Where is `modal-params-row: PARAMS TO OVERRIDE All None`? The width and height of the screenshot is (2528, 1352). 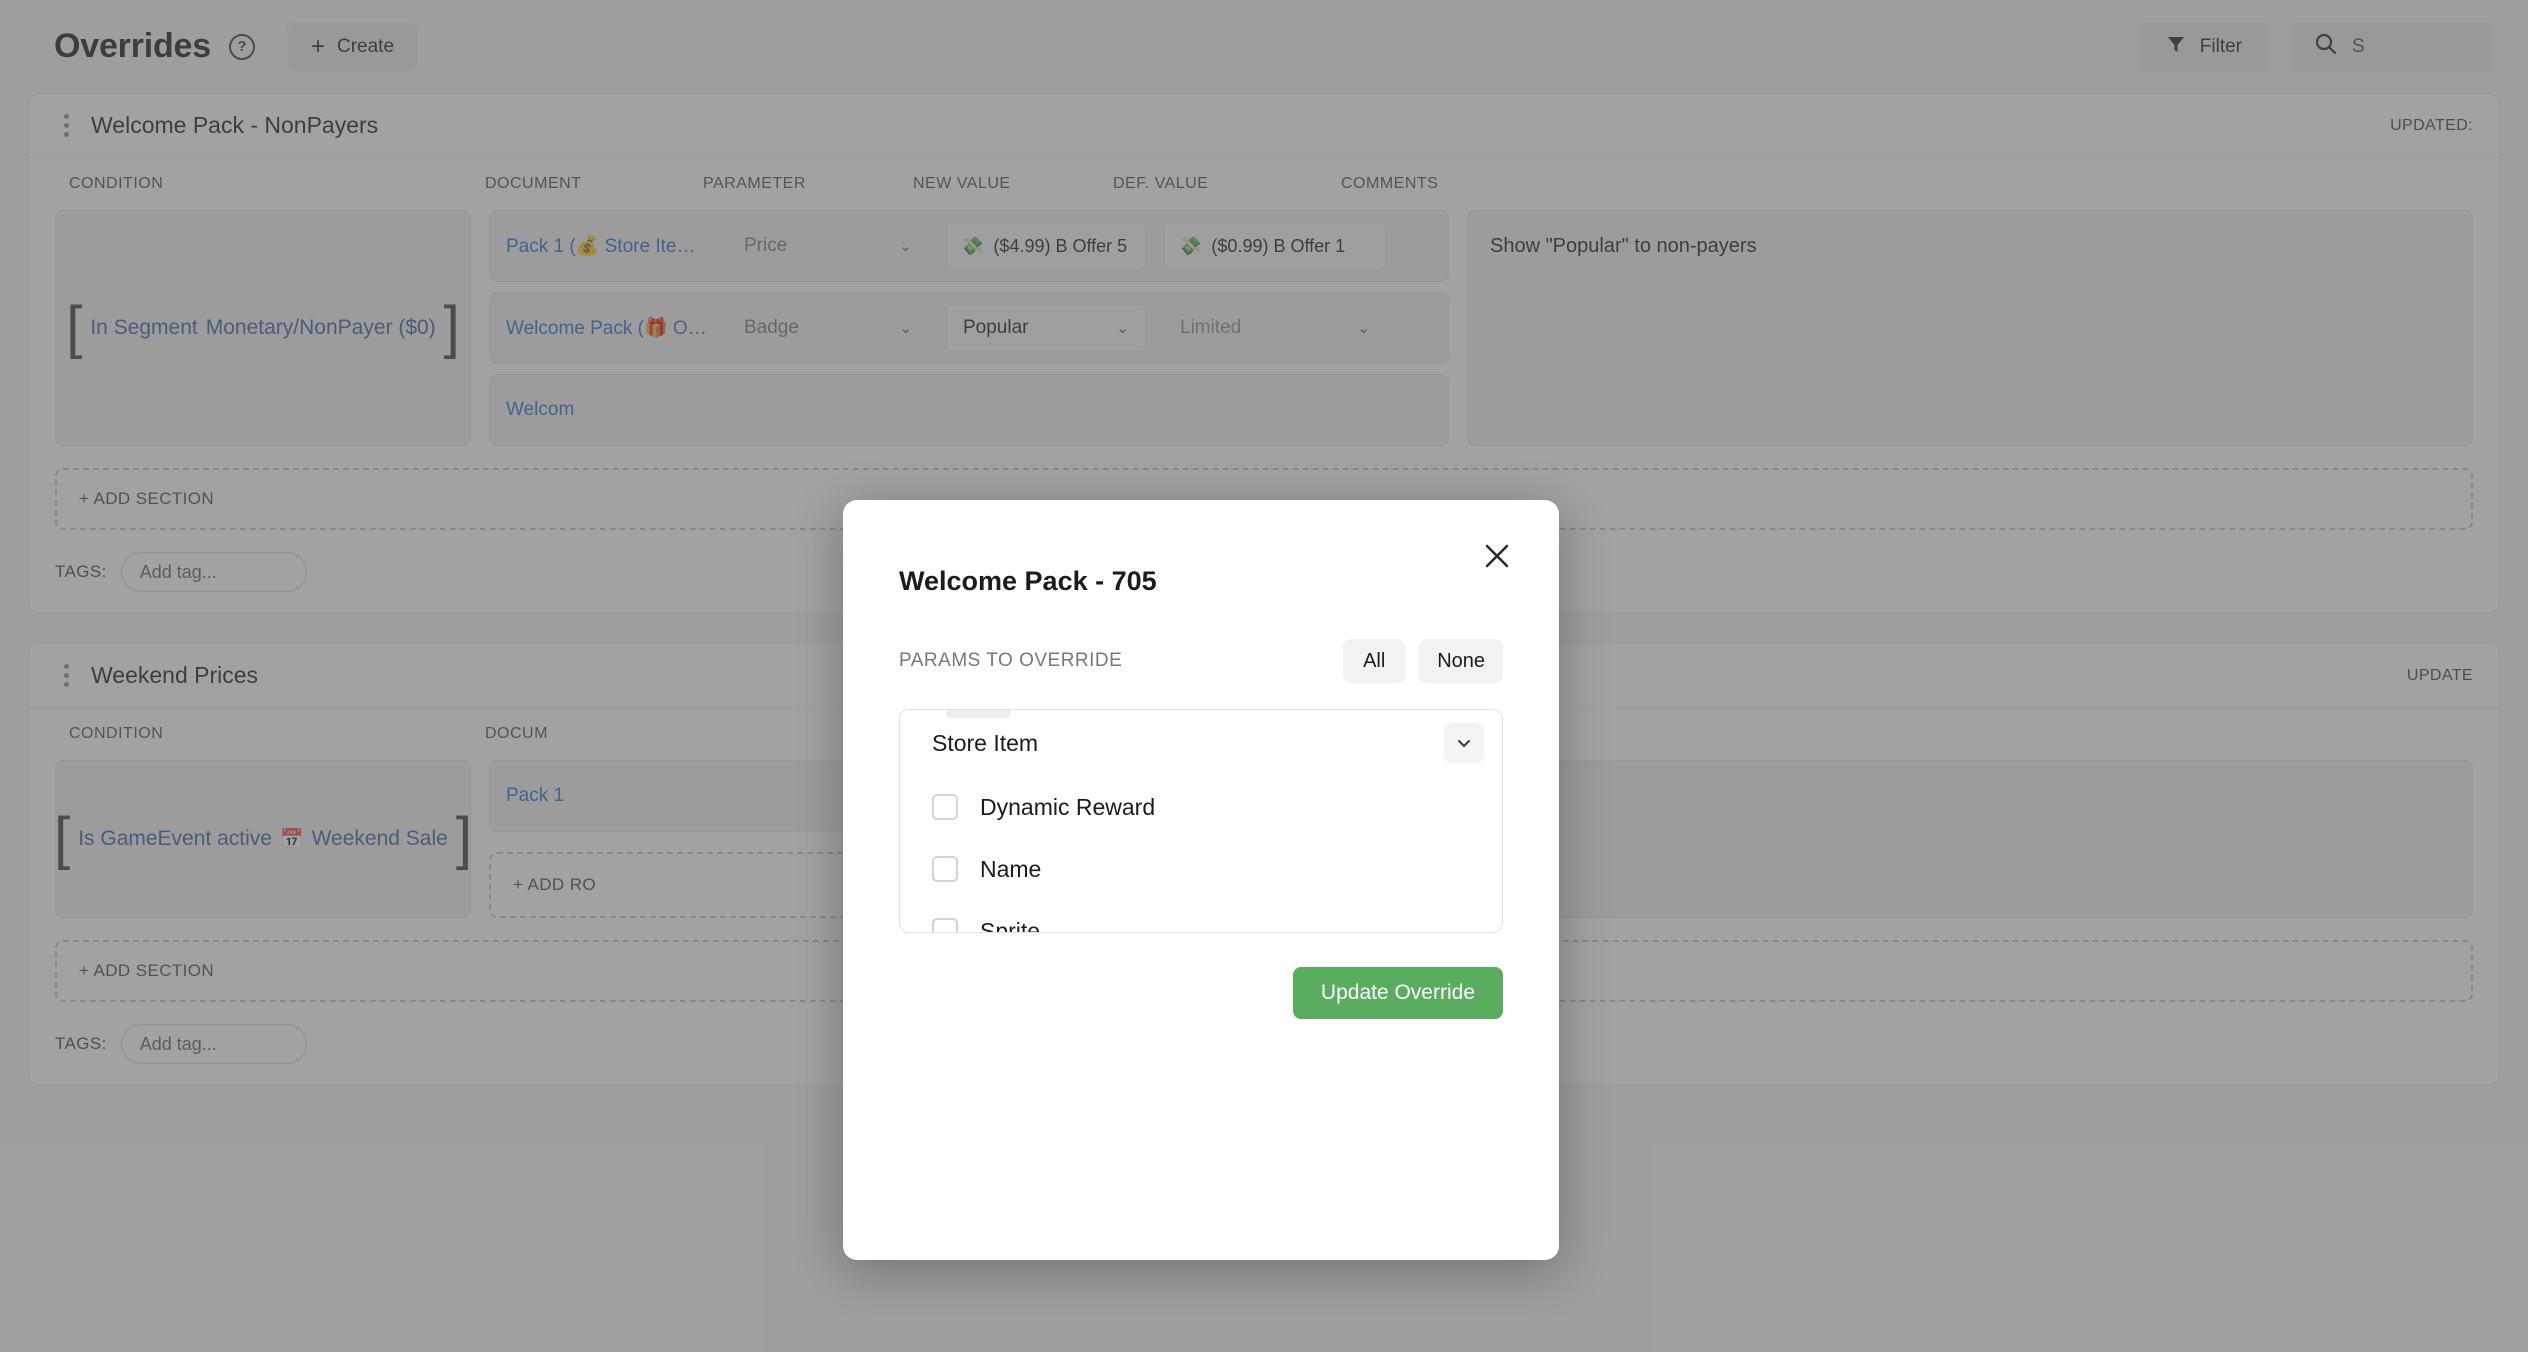
modal-params-row: PARAMS TO OVERRIDE All None is located at coordinates (1201, 661).